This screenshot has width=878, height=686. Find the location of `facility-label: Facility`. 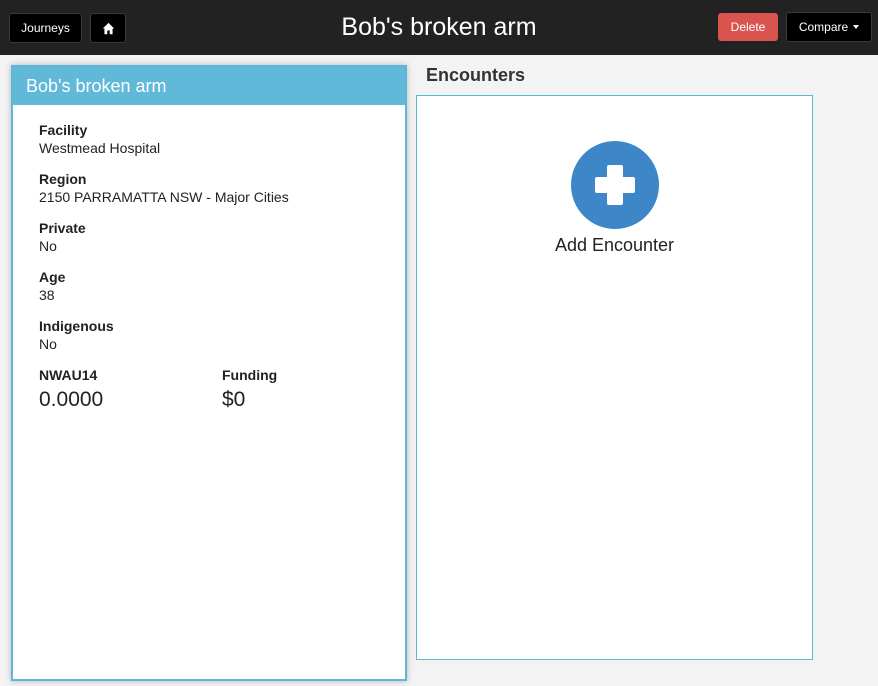

facility-label: Facility is located at coordinates (63, 130).